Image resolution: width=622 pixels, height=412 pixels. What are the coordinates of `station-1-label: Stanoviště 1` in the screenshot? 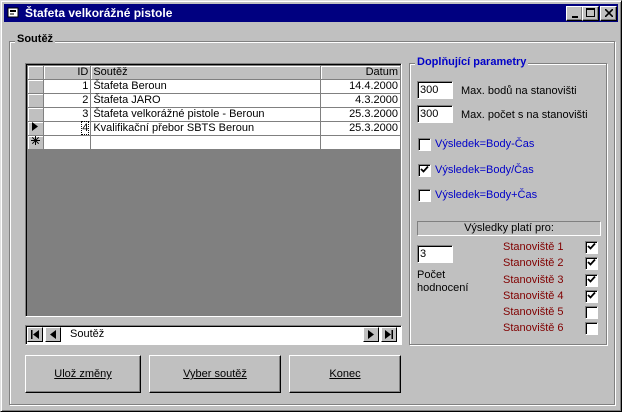 It's located at (533, 247).